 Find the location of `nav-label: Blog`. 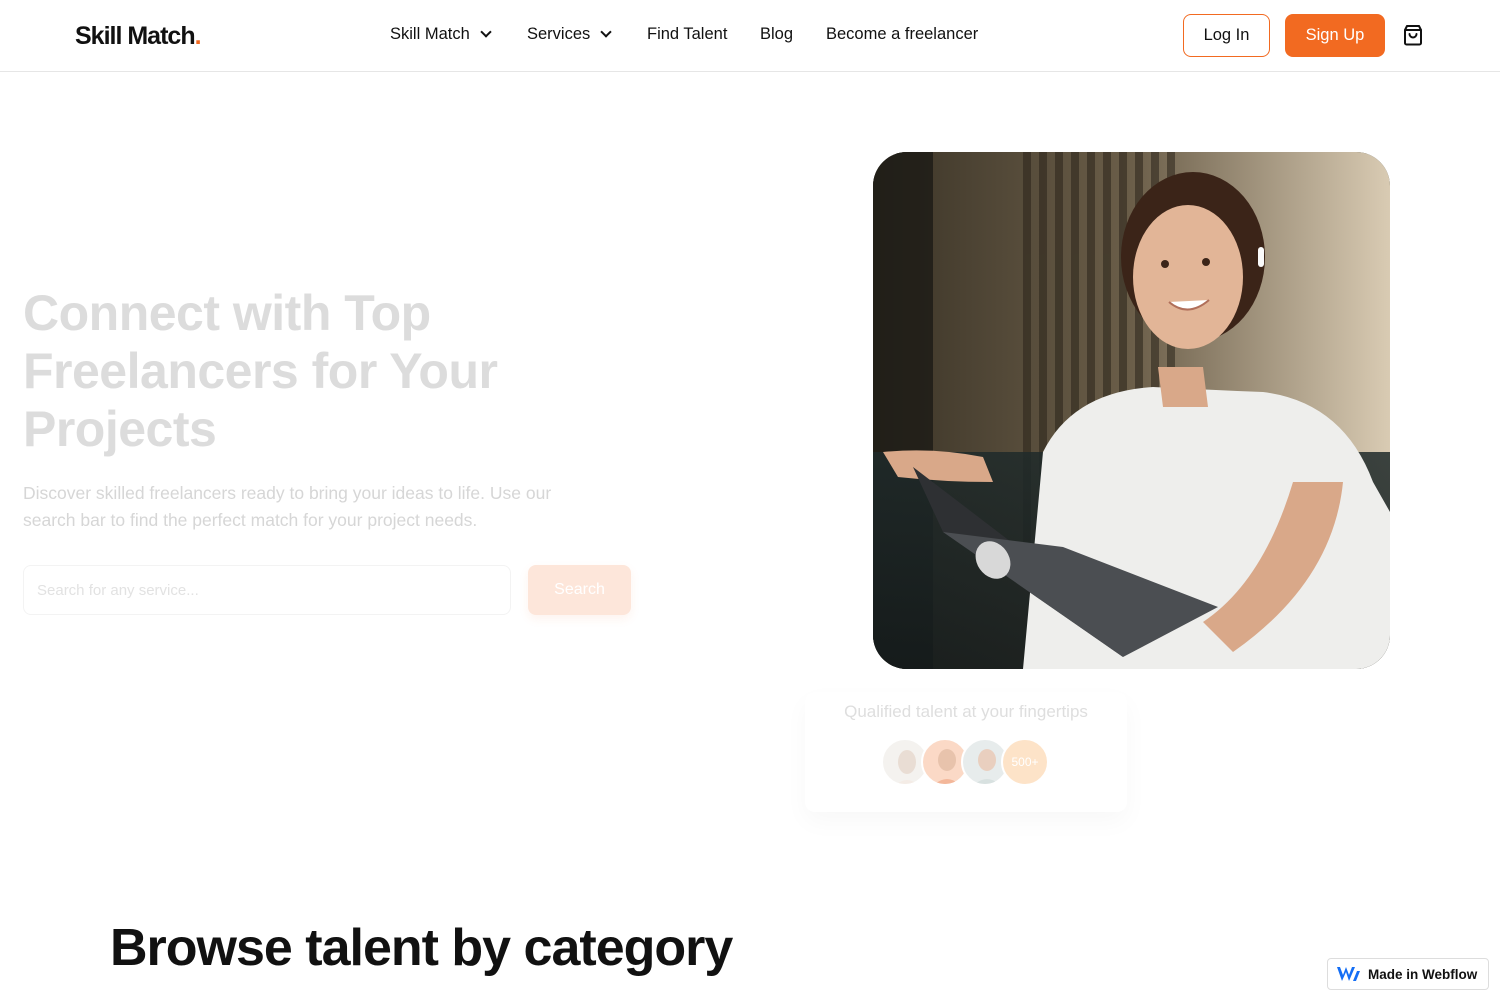

nav-label: Blog is located at coordinates (777, 34).